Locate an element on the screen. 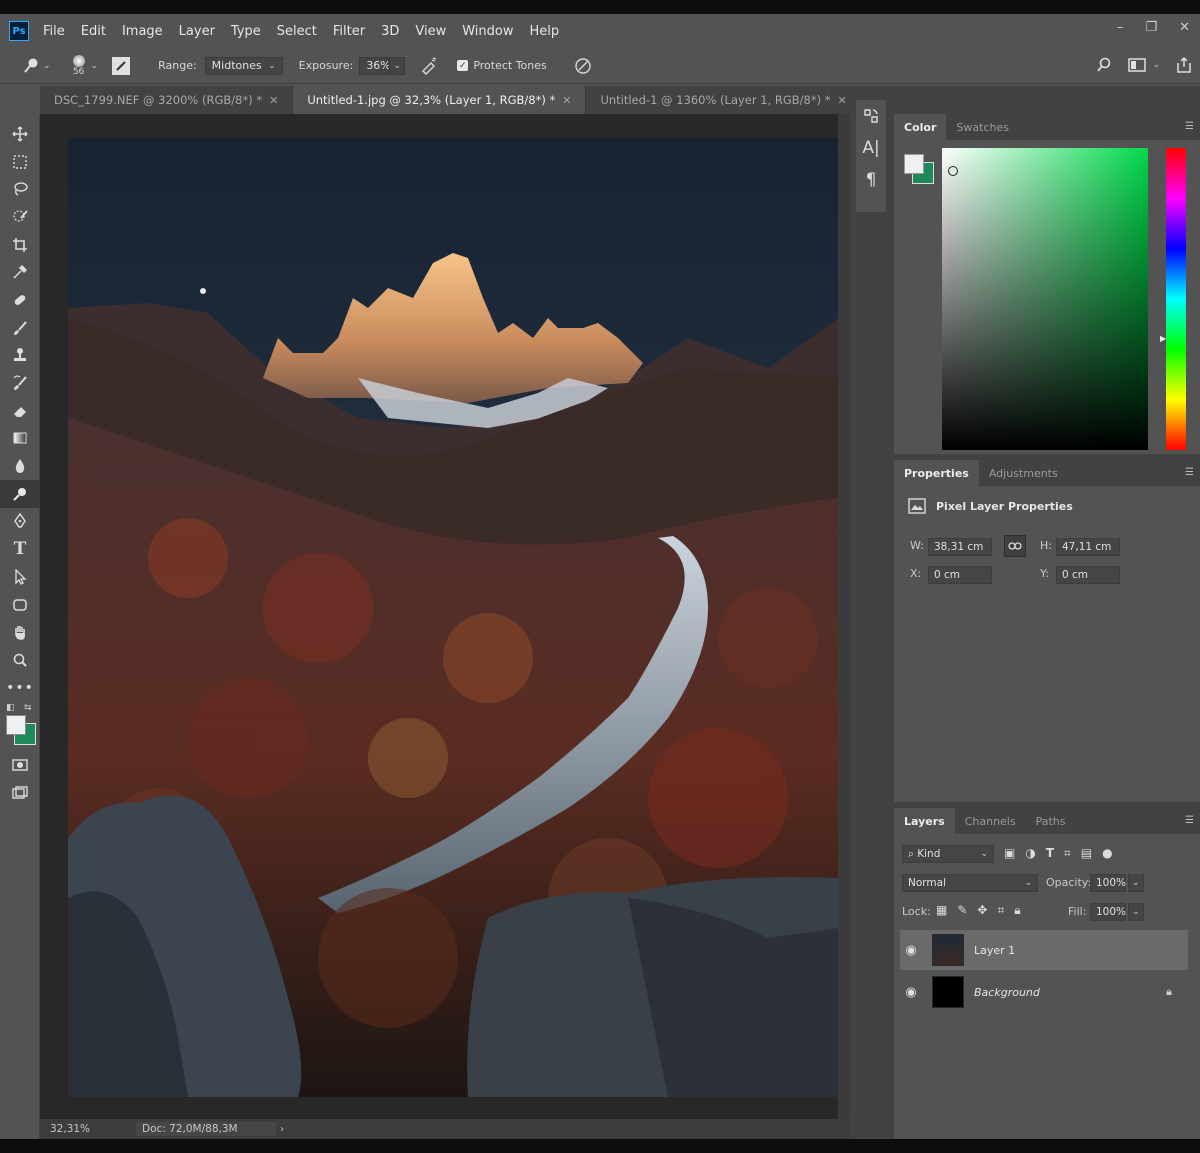  eraser-tool is located at coordinates (20, 411).